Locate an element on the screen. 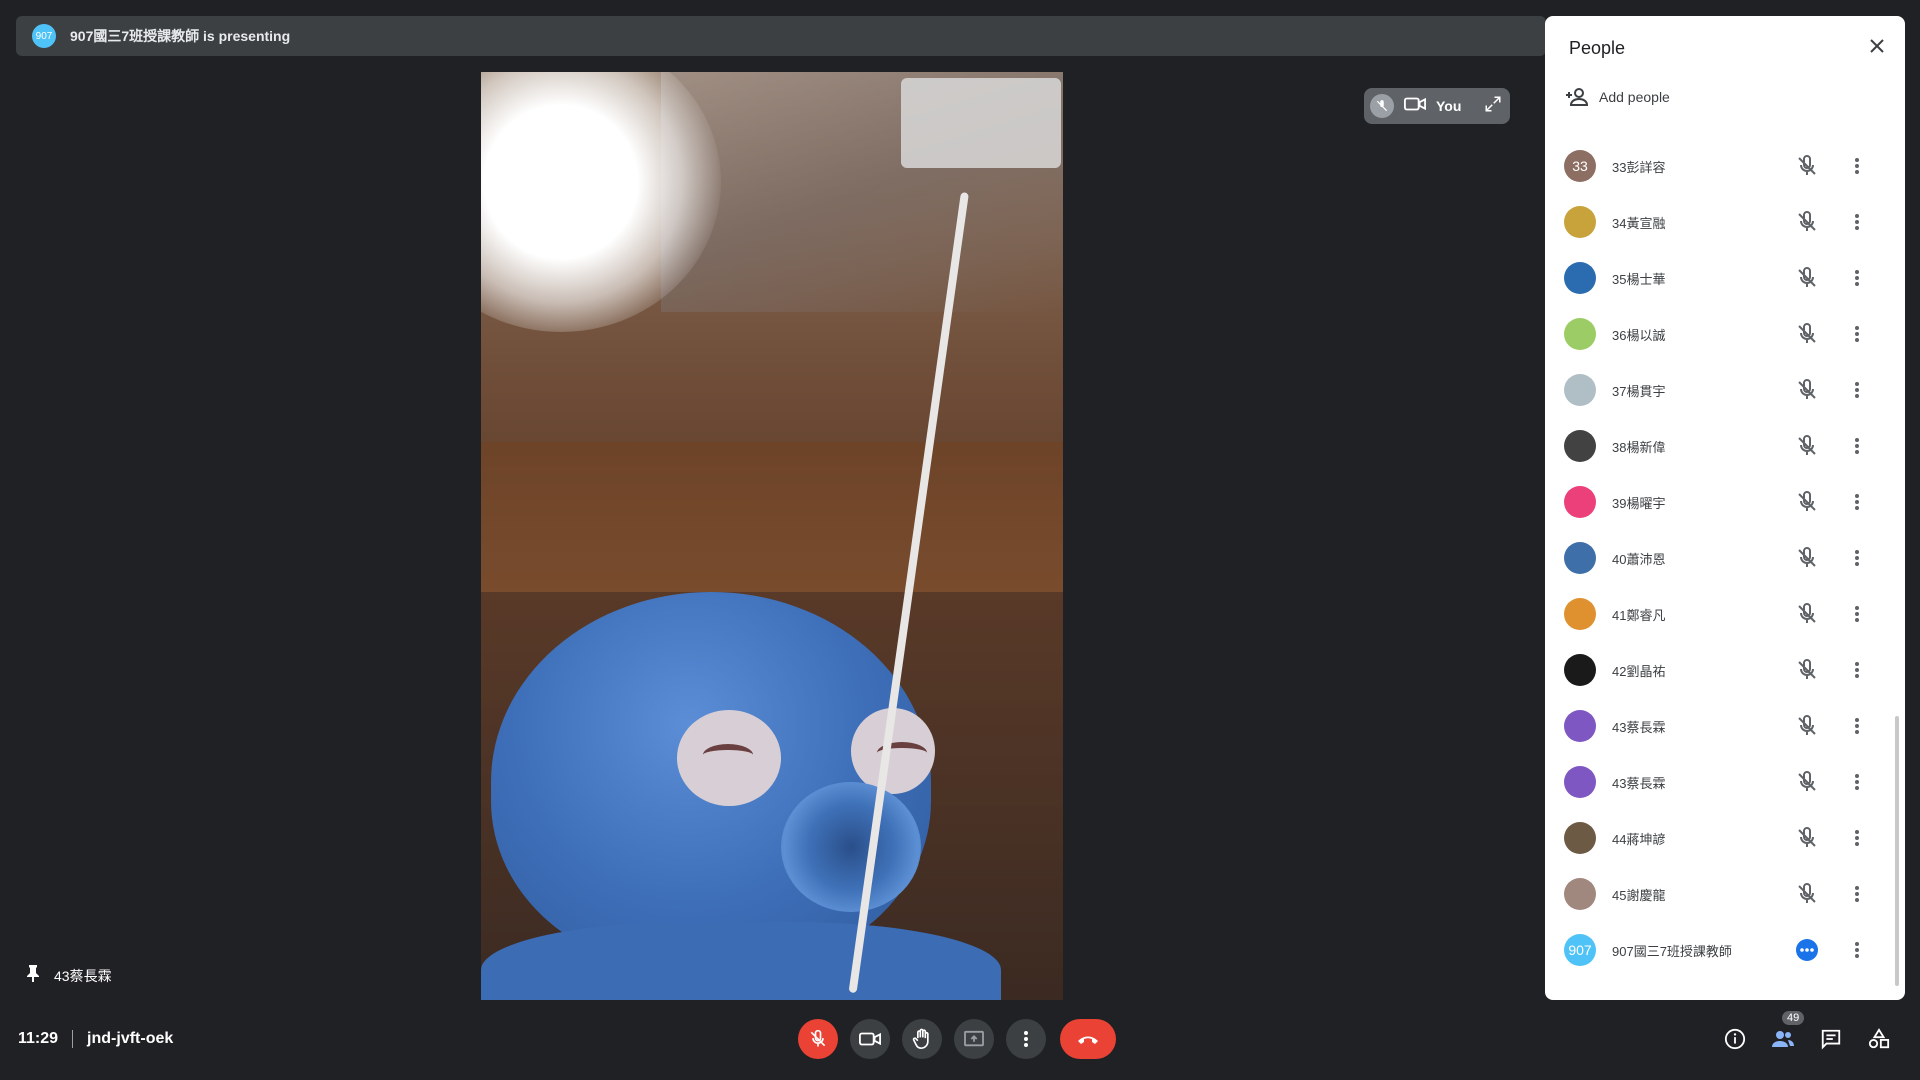  participant-row: 40蕭沛恩 is located at coordinates (1725, 558).